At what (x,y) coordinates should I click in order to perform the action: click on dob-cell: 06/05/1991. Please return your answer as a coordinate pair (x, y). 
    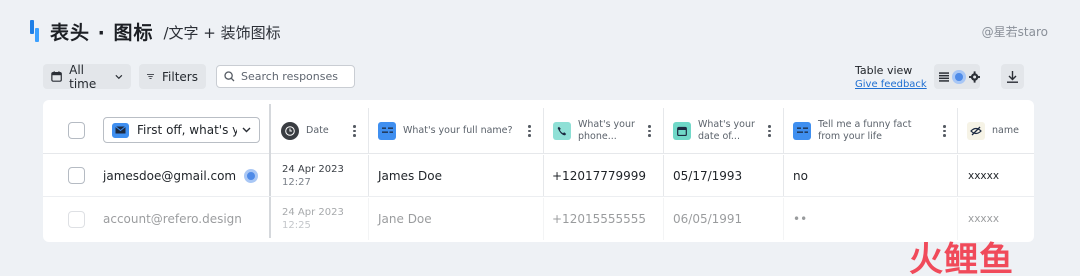
    Looking at the image, I should click on (708, 219).